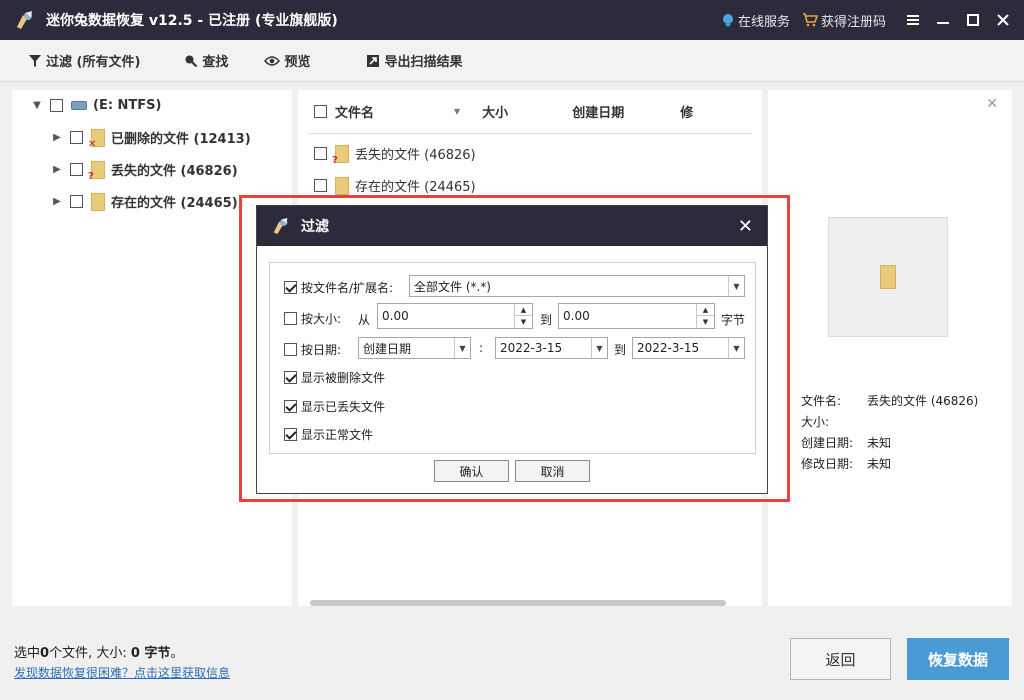 The width and height of the screenshot is (1024, 700). What do you see at coordinates (290, 287) in the screenshot?
I see `by-name-checkbox` at bounding box center [290, 287].